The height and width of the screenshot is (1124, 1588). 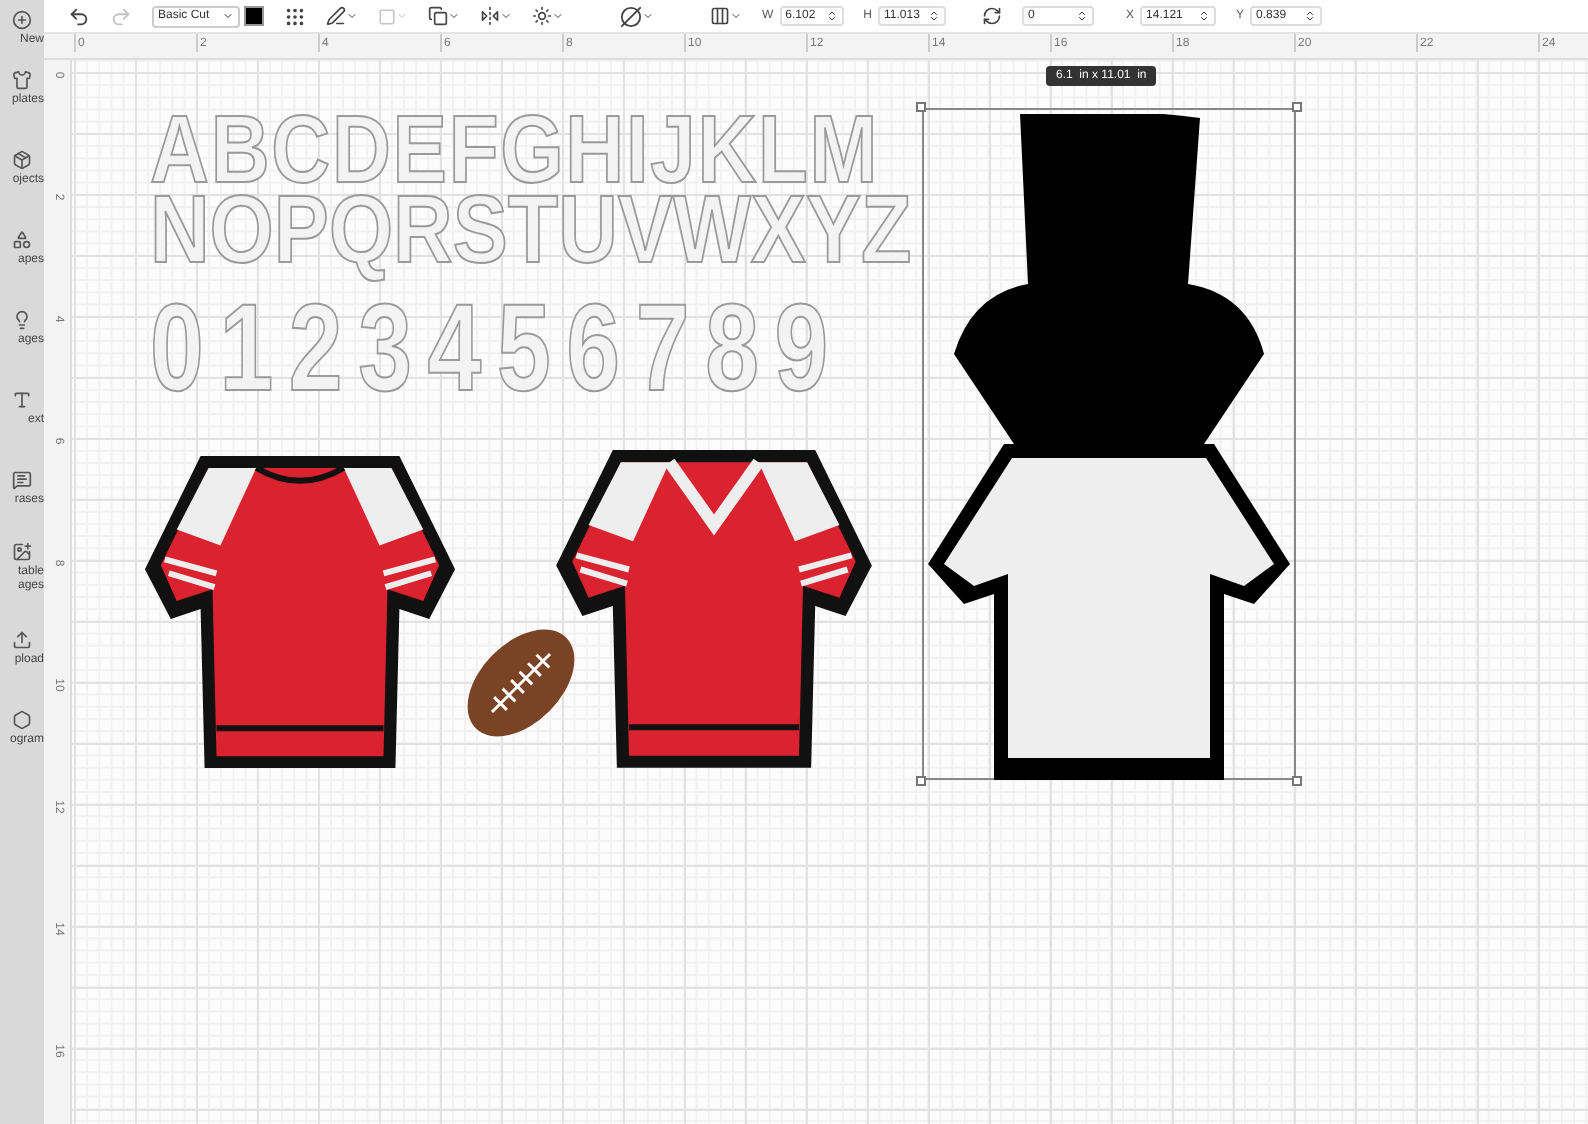 What do you see at coordinates (496, 16) in the screenshot?
I see `flip-icon` at bounding box center [496, 16].